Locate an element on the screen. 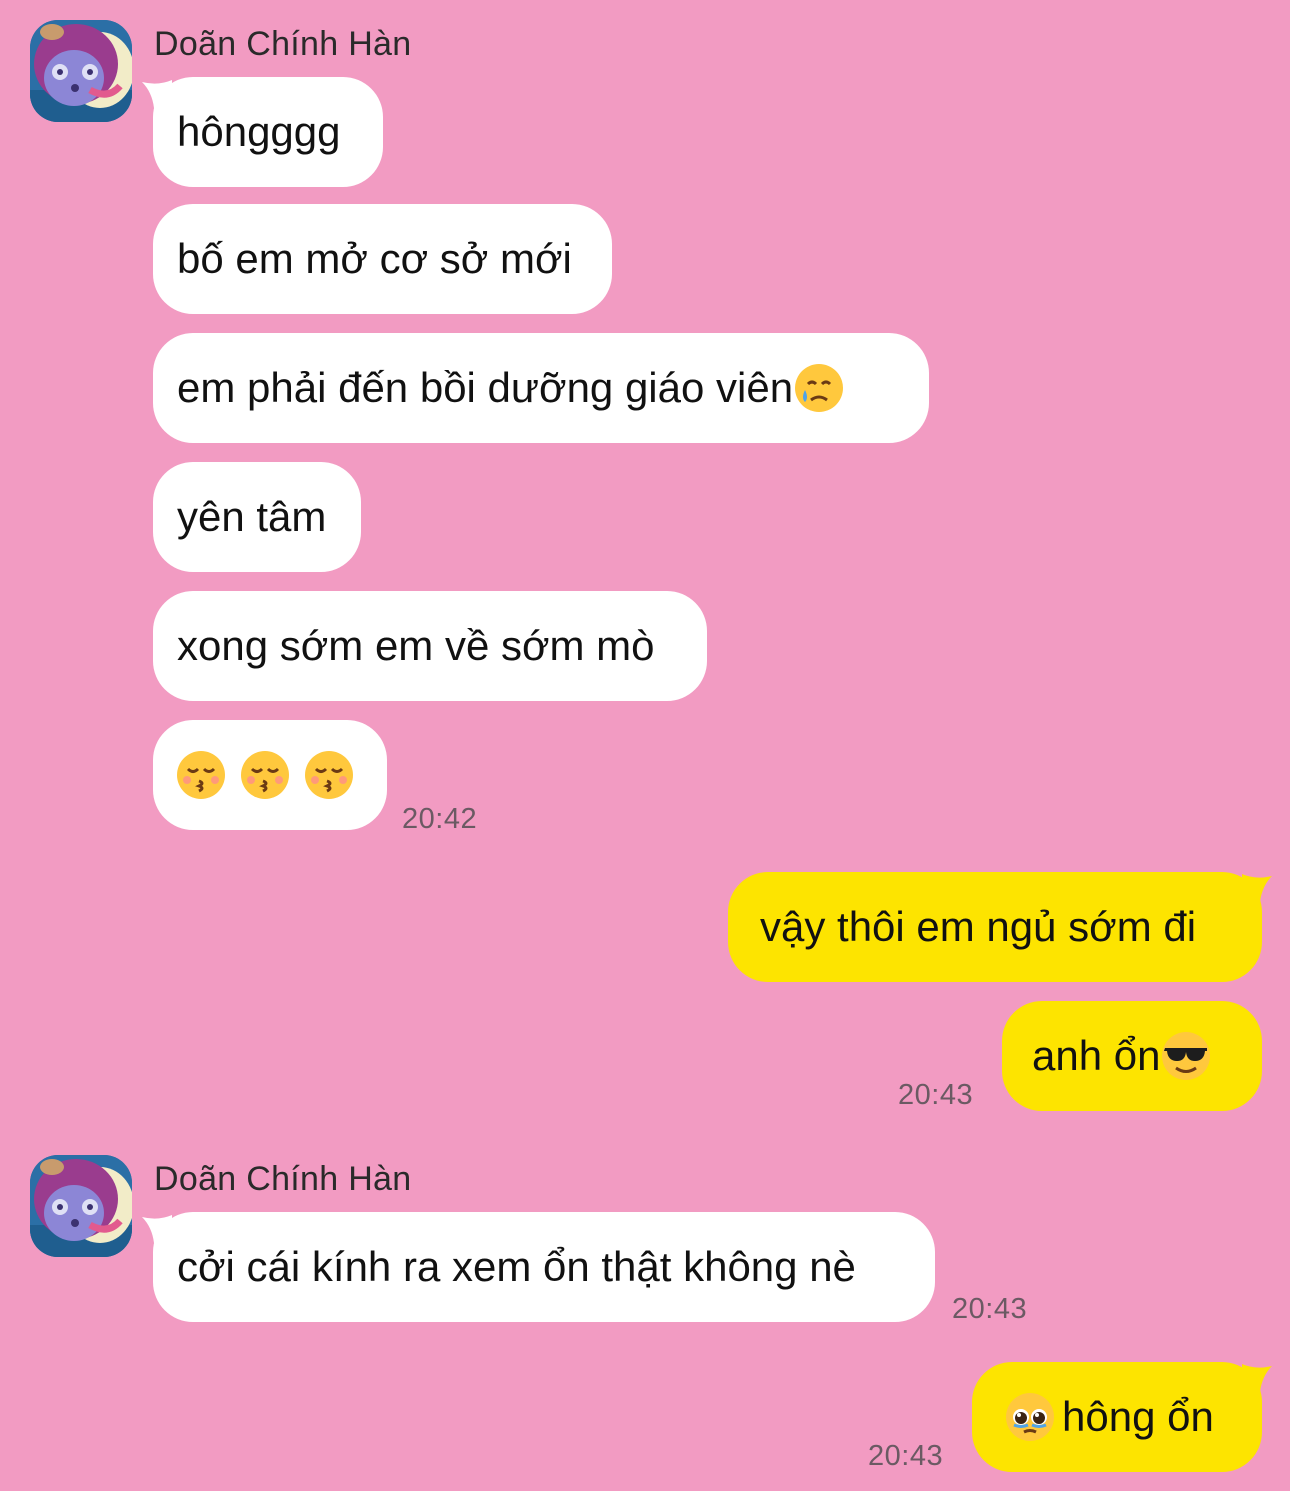  pleading-face-icon is located at coordinates (1030, 1417).